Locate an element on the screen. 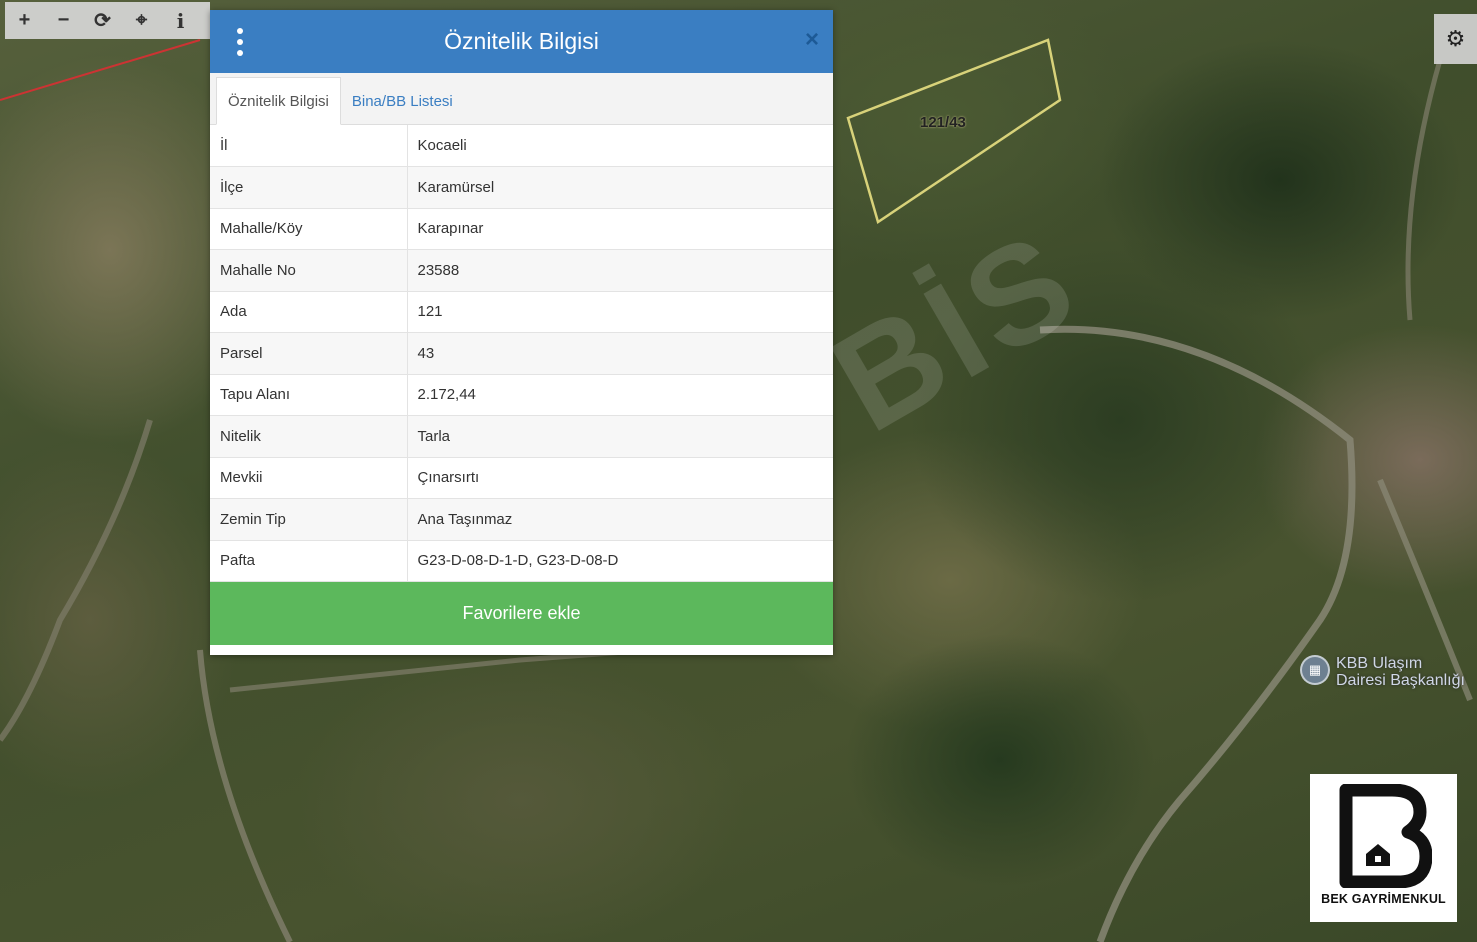  bek-logo-icon is located at coordinates (1385, 836).